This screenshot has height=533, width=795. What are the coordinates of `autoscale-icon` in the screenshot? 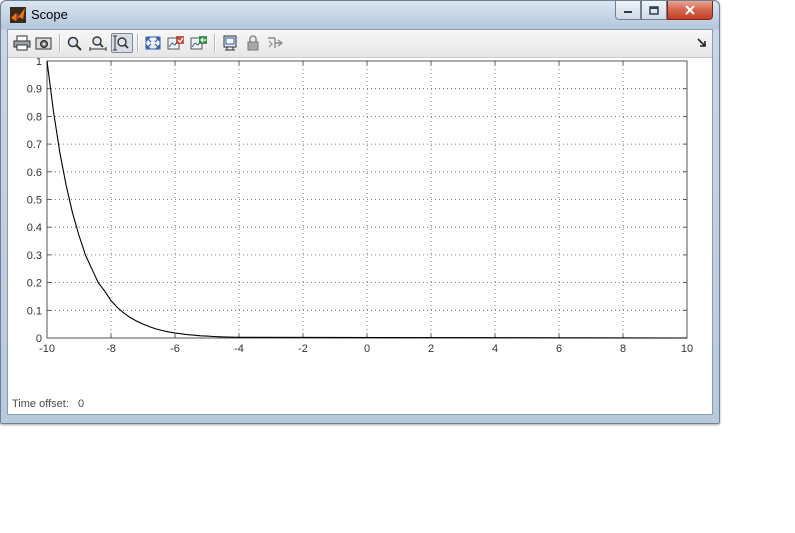 It's located at (153, 43).